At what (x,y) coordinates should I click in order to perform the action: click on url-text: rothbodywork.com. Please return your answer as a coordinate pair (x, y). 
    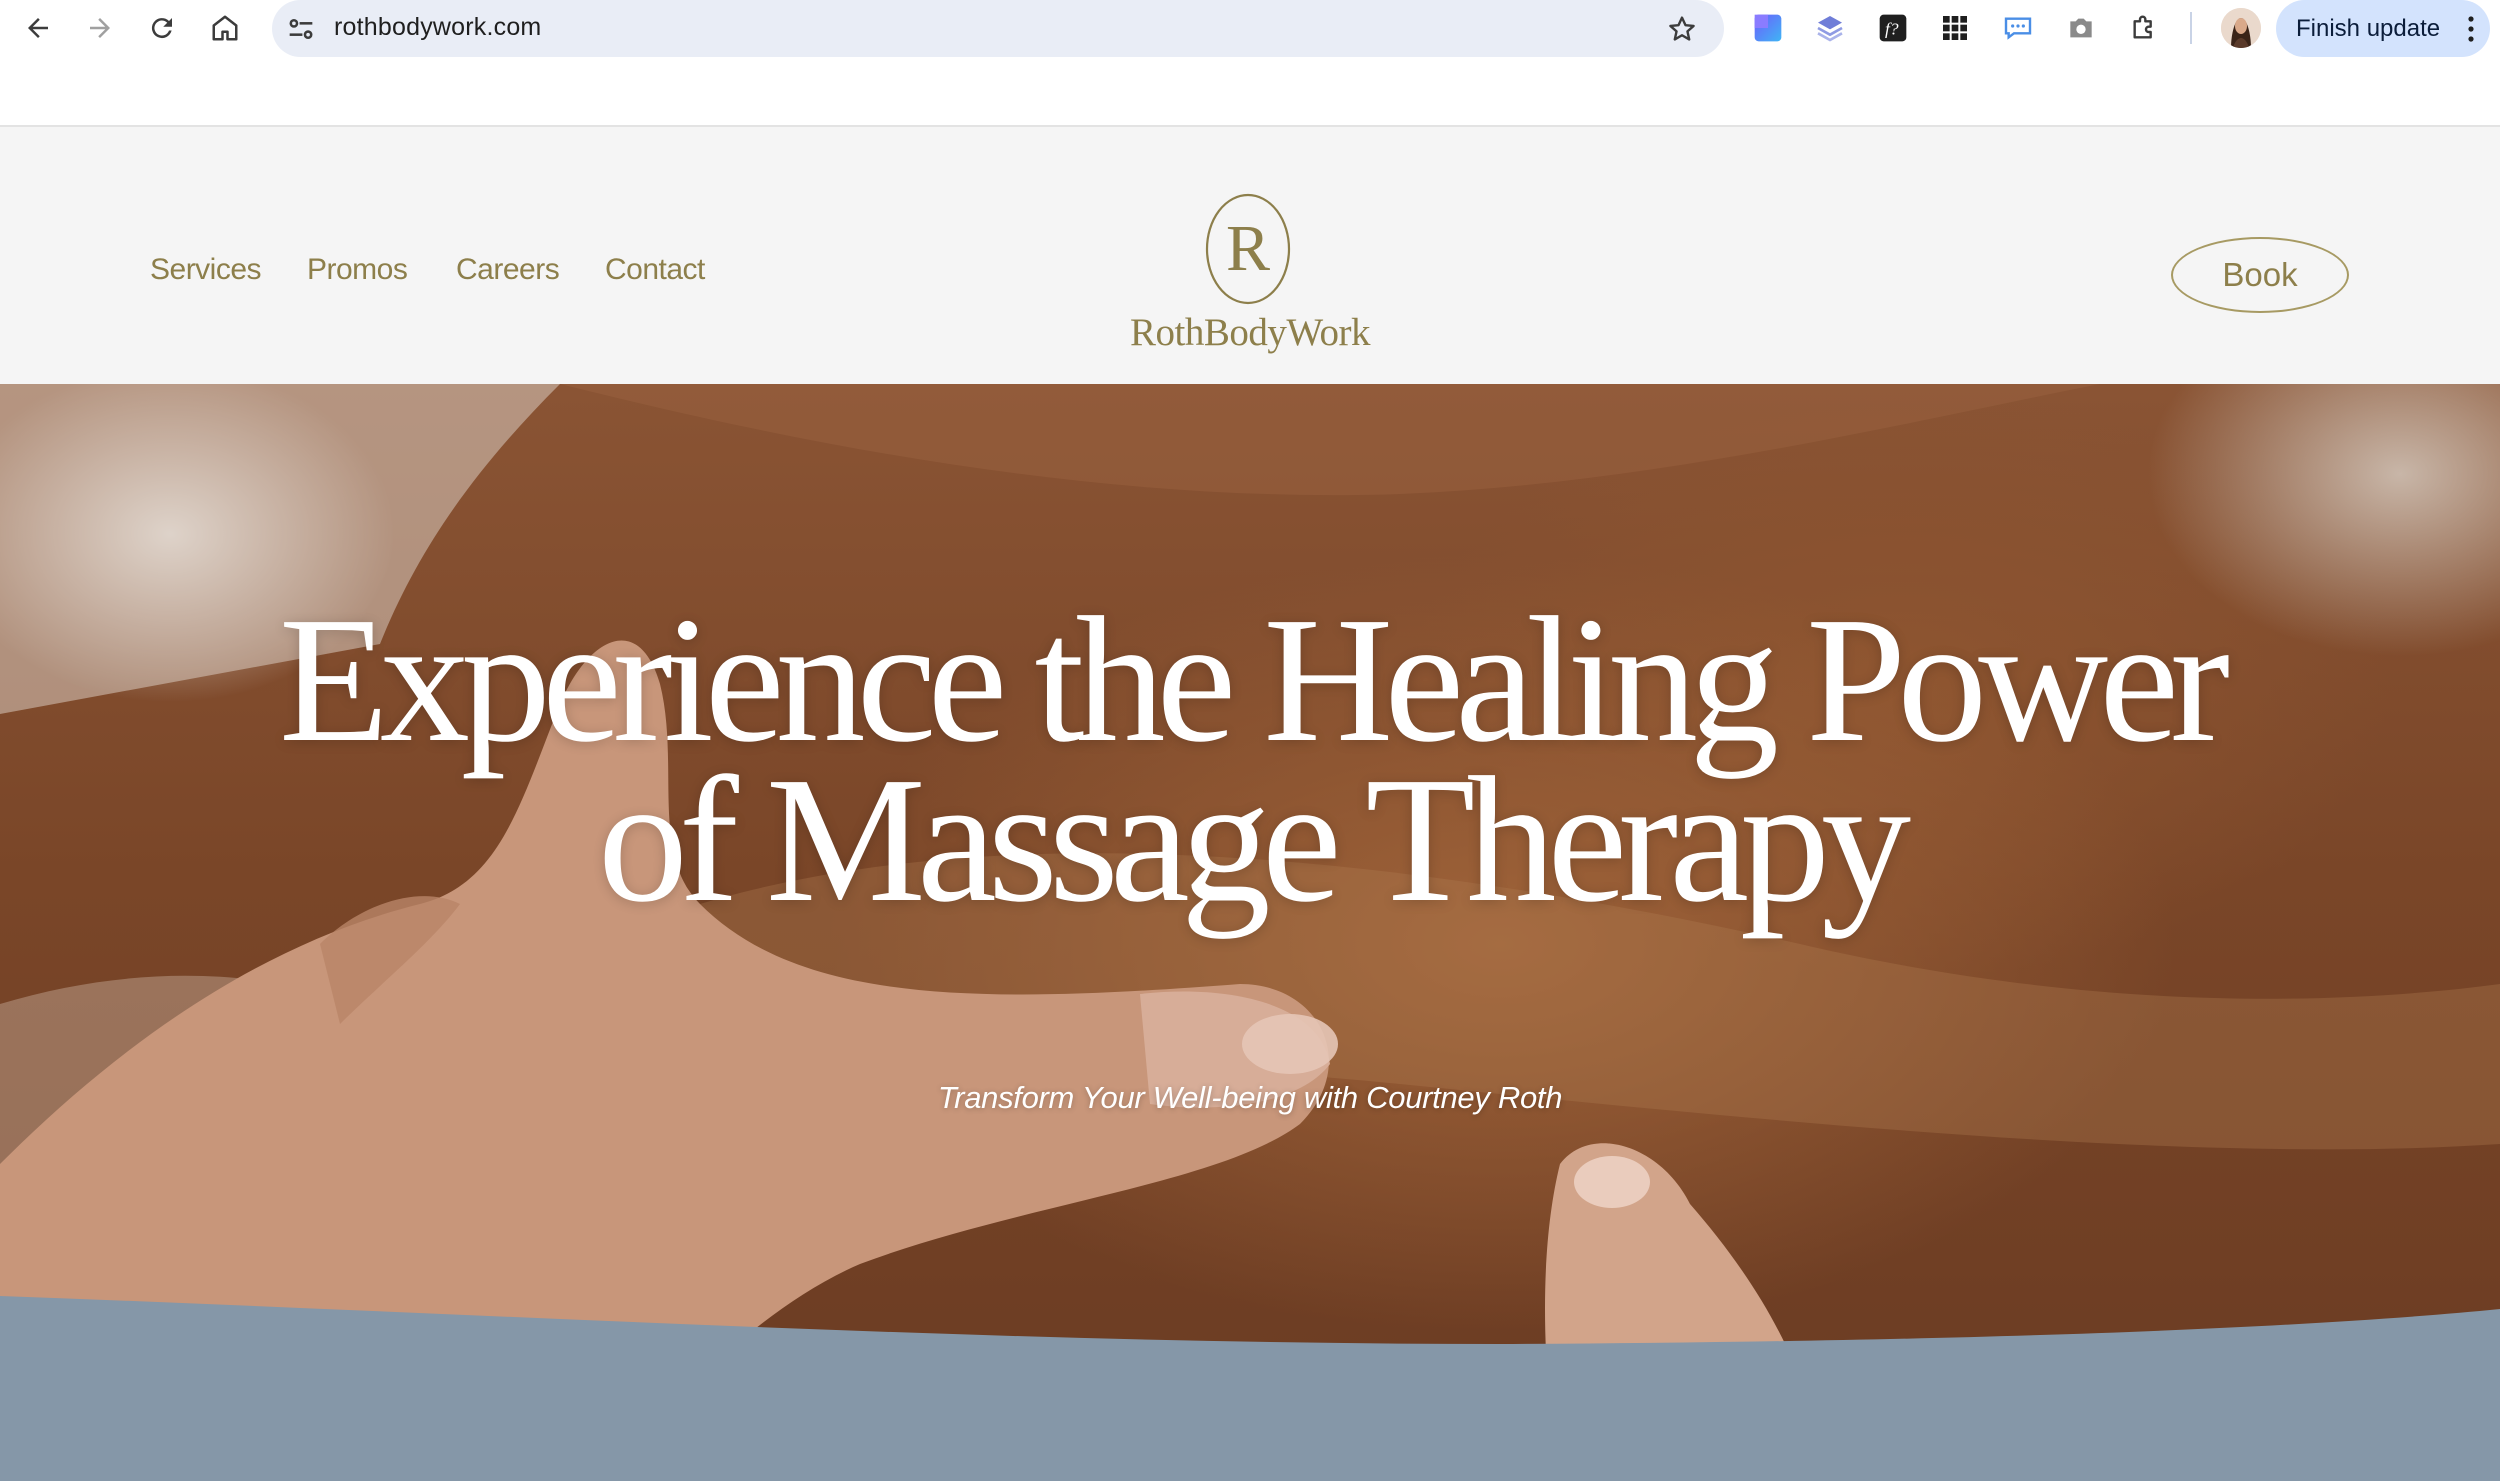
    Looking at the image, I should click on (437, 27).